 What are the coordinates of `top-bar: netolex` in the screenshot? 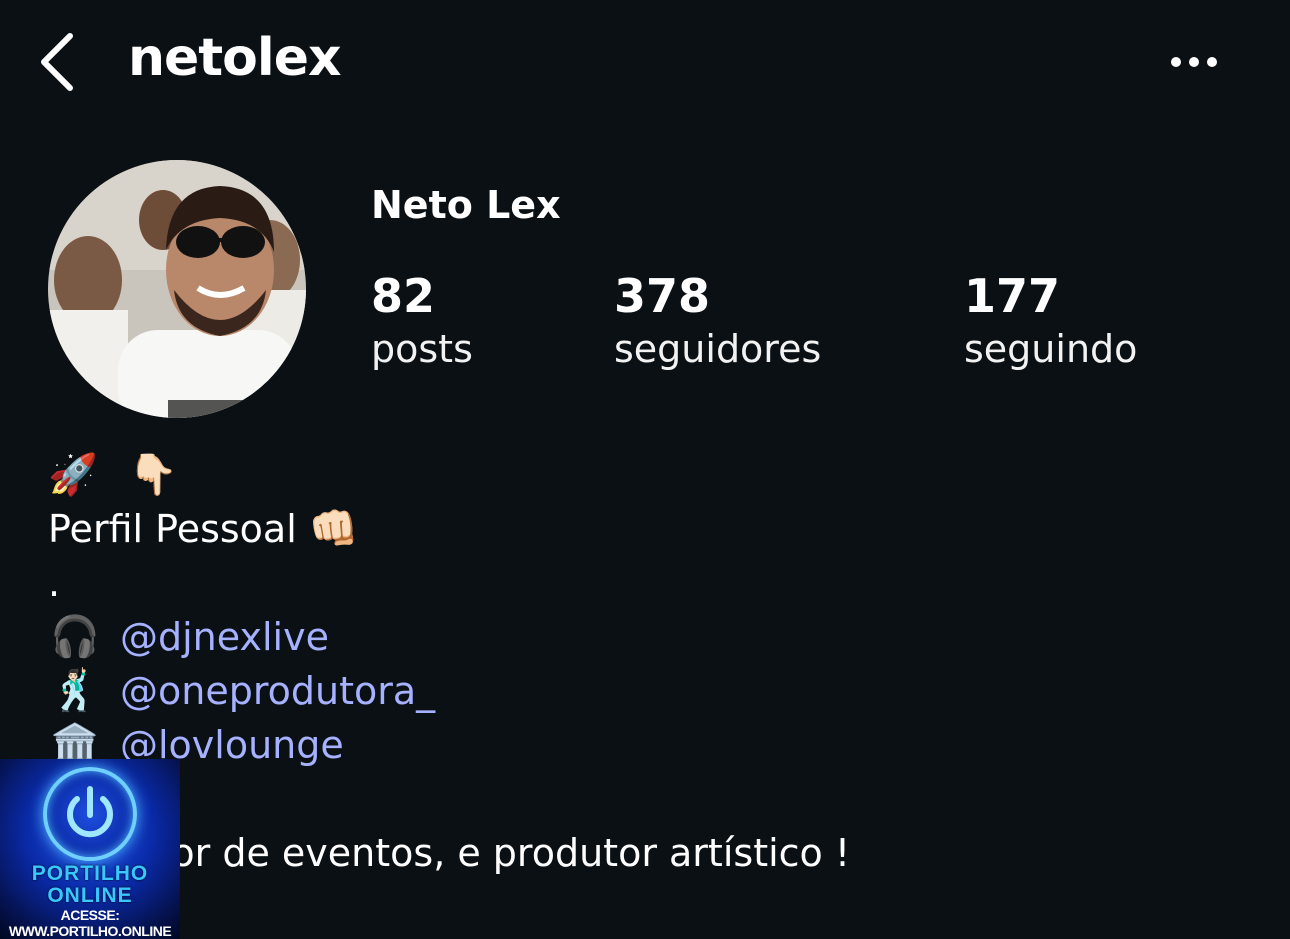 It's located at (645, 62).